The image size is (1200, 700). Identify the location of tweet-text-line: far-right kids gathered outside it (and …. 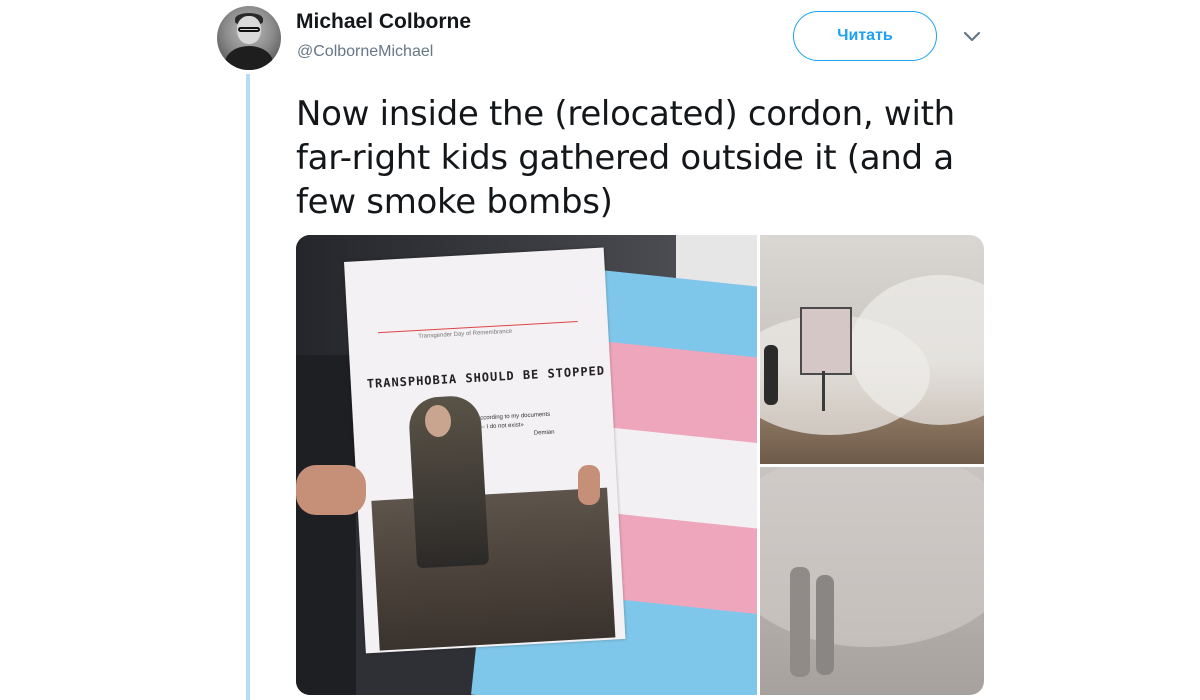
(625, 158).